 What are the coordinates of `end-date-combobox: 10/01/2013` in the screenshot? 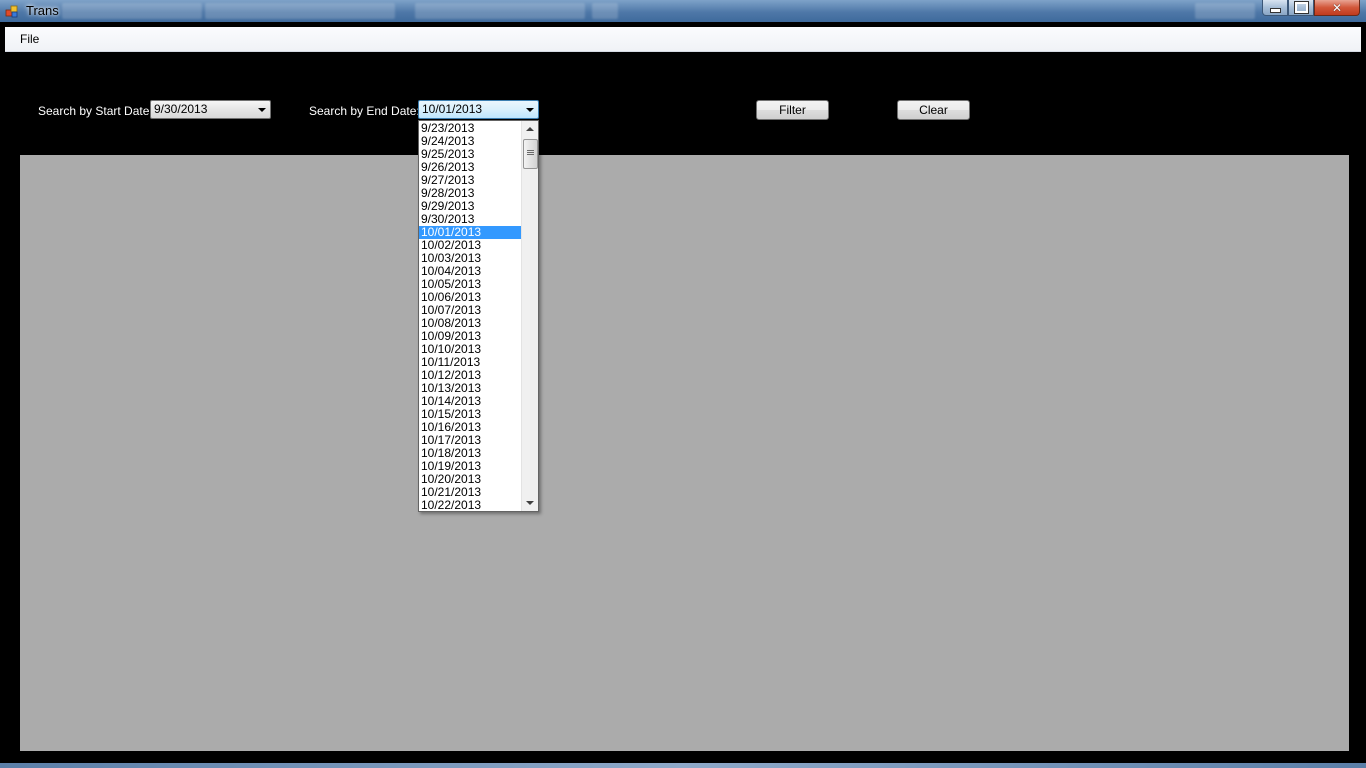 It's located at (478, 109).